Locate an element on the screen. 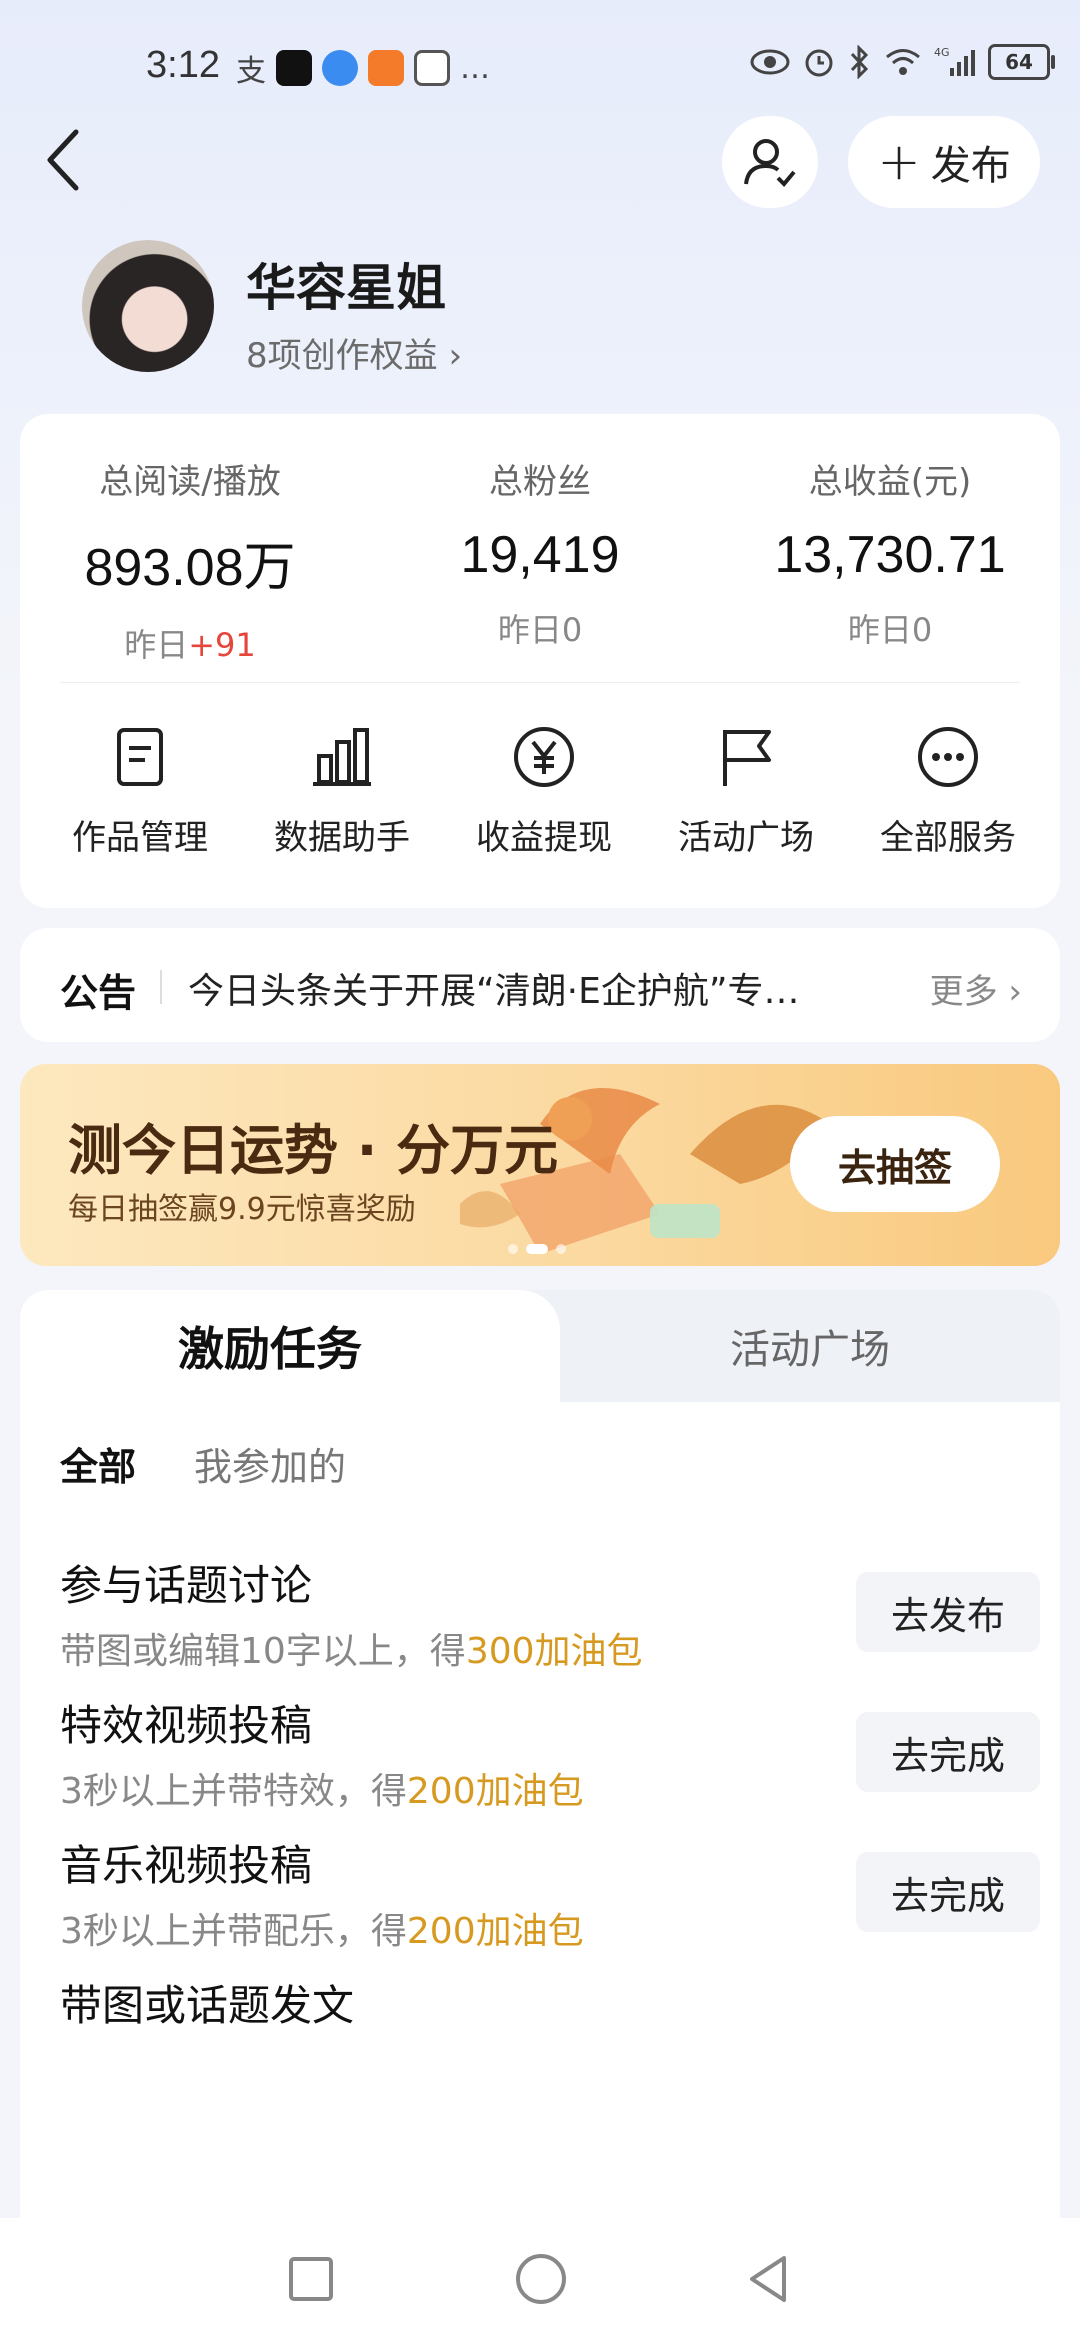 The image size is (1080, 2340). service-data-assistant: 数据助手 is located at coordinates (342, 790).